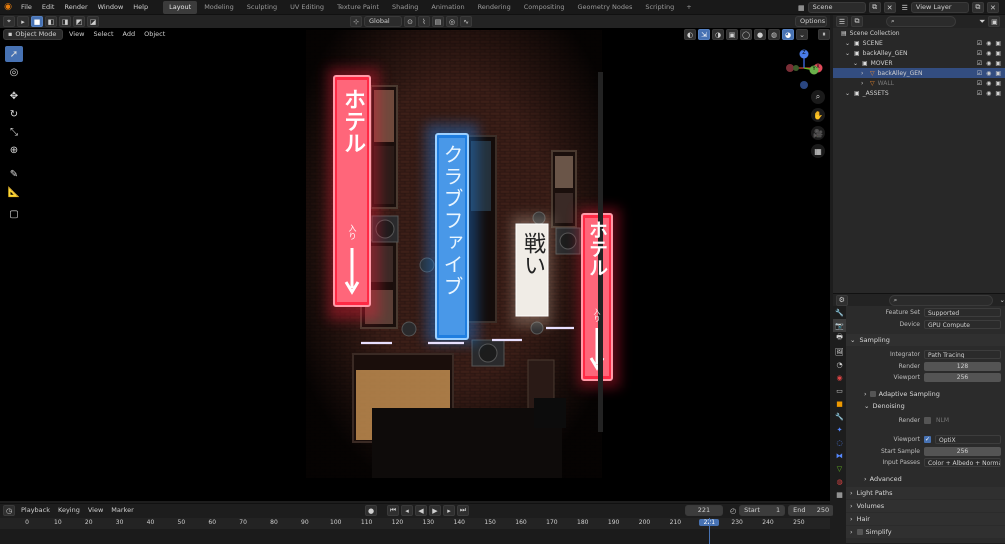 The width and height of the screenshot is (1005, 544). What do you see at coordinates (925, 340) in the screenshot?
I see `sampling-panel-header: ⌄ Sampling` at bounding box center [925, 340].